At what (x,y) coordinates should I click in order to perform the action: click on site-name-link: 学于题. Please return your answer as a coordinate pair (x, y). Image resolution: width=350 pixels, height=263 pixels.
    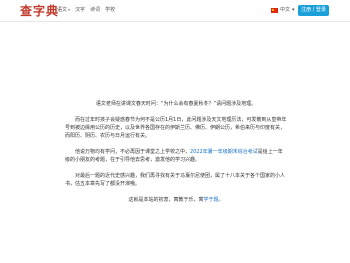
    Looking at the image, I should click on (210, 200).